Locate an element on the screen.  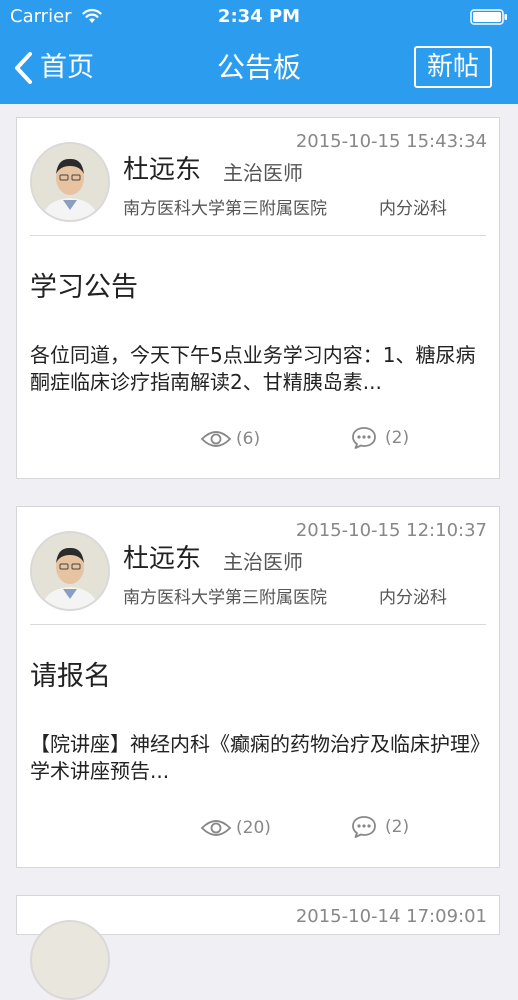
post-card: 2015-10-14 17:09:01 is located at coordinates (258, 947).